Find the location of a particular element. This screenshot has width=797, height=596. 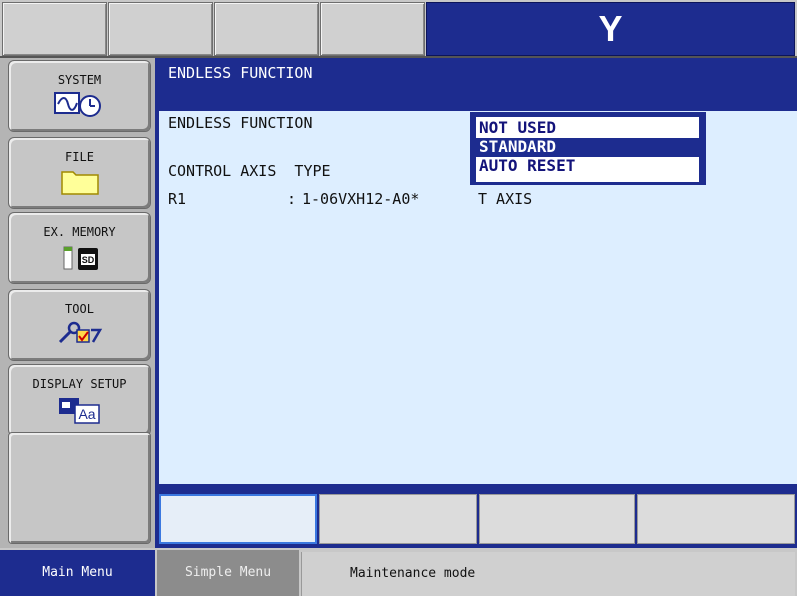

option-standard: STANDARD is located at coordinates (587, 147).